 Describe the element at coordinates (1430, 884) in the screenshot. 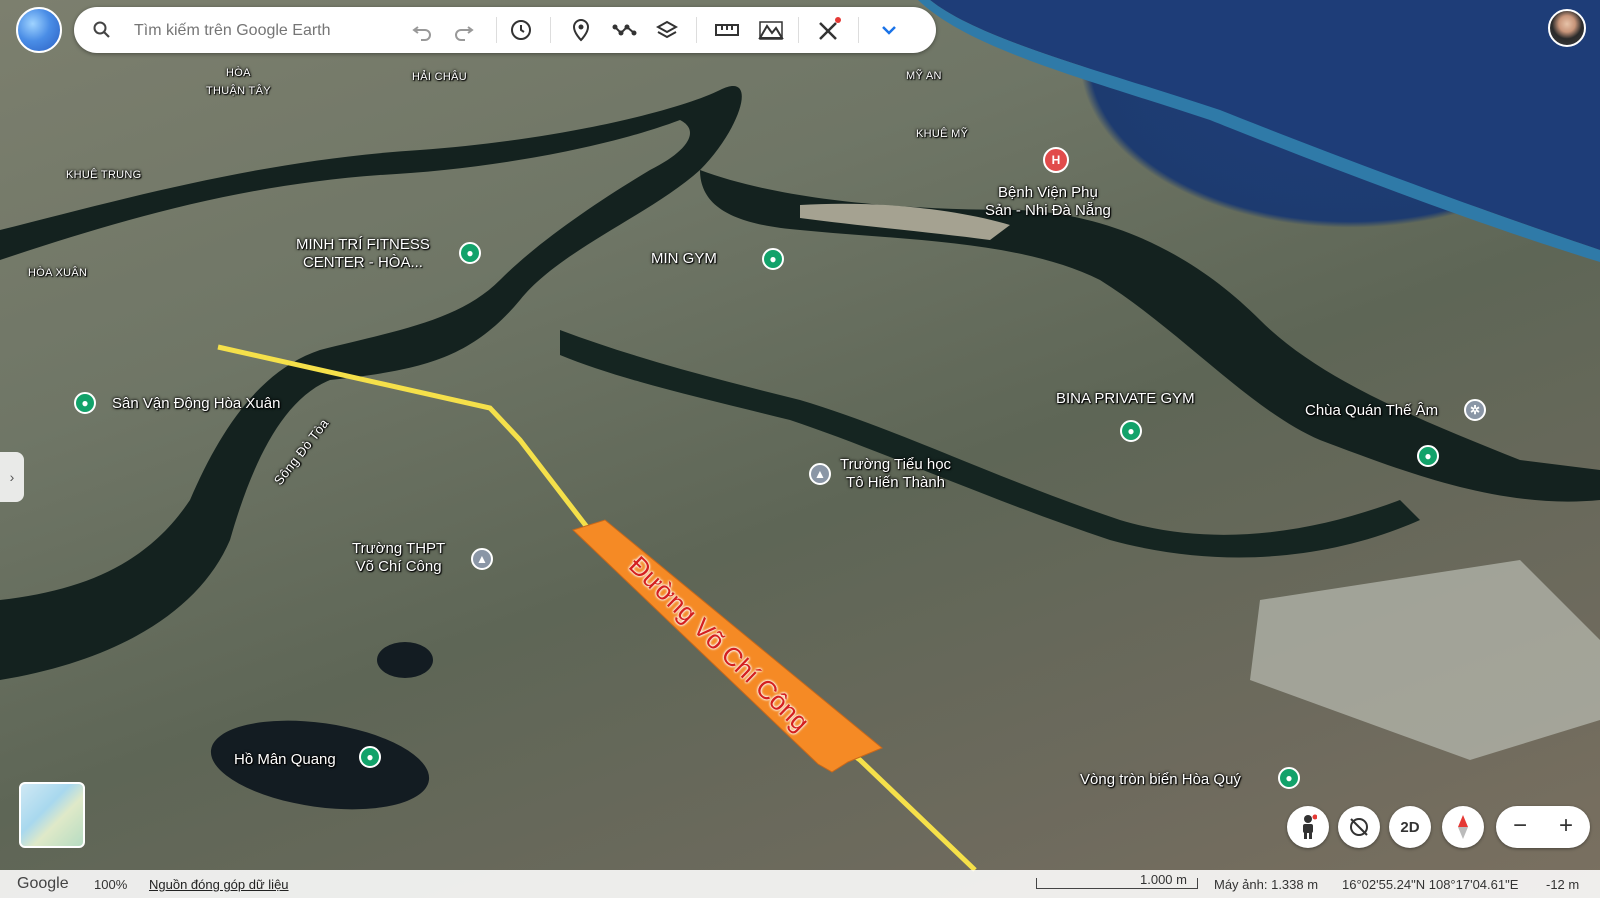

I see `coordinates: 16°02'55.24"N 108°17'04.61"E` at that location.